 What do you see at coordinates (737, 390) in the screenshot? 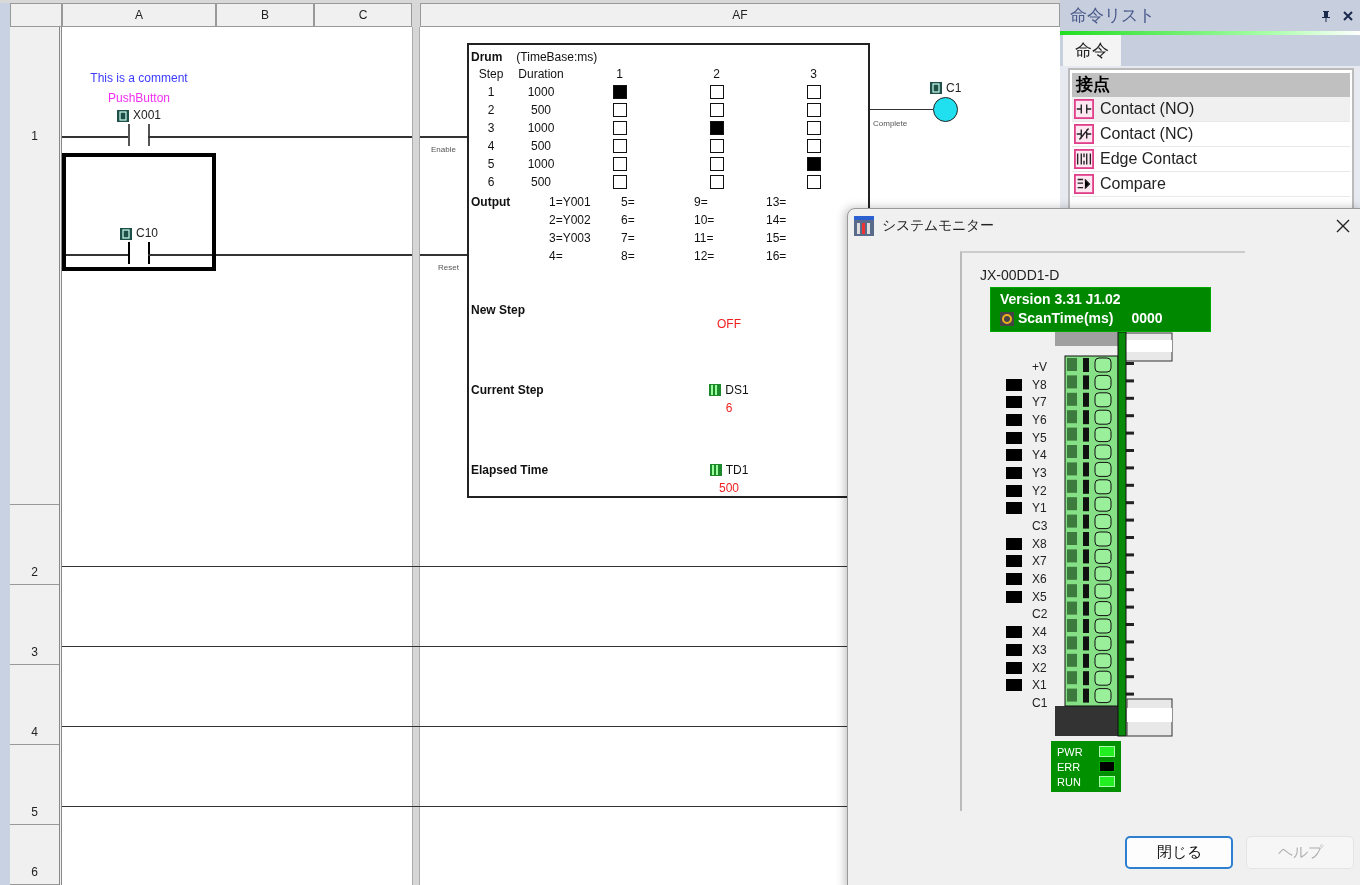
I see `register-address: DS1` at bounding box center [737, 390].